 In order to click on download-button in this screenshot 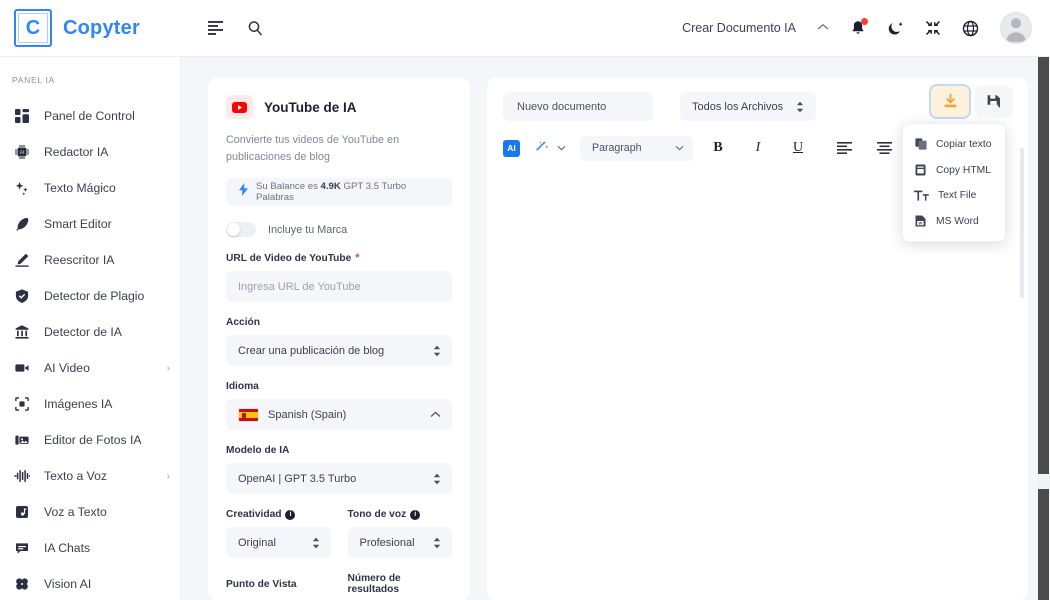, I will do `click(950, 101)`.